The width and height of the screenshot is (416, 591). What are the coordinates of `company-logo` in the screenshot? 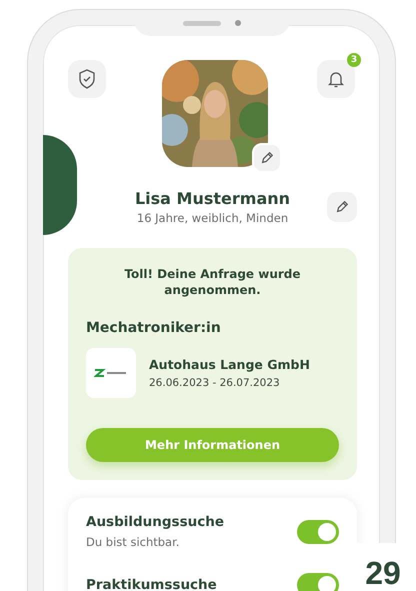 It's located at (111, 373).